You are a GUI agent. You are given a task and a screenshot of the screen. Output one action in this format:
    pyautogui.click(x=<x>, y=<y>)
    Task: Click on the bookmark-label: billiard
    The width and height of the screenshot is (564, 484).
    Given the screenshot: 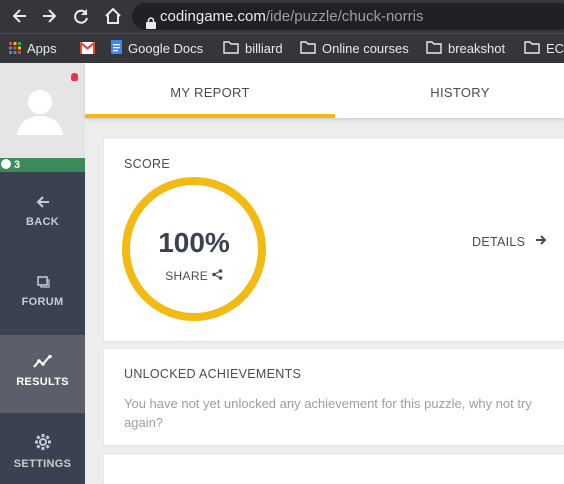 What is the action you would take?
    pyautogui.click(x=264, y=48)
    